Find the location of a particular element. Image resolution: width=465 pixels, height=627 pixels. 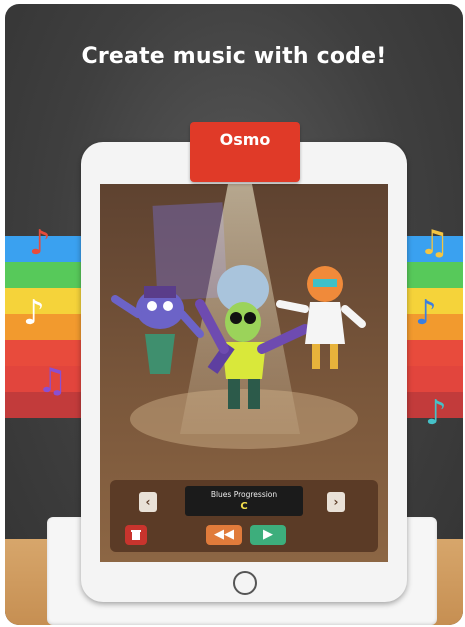

red-note-icon: ♪ is located at coordinates (40, 243).